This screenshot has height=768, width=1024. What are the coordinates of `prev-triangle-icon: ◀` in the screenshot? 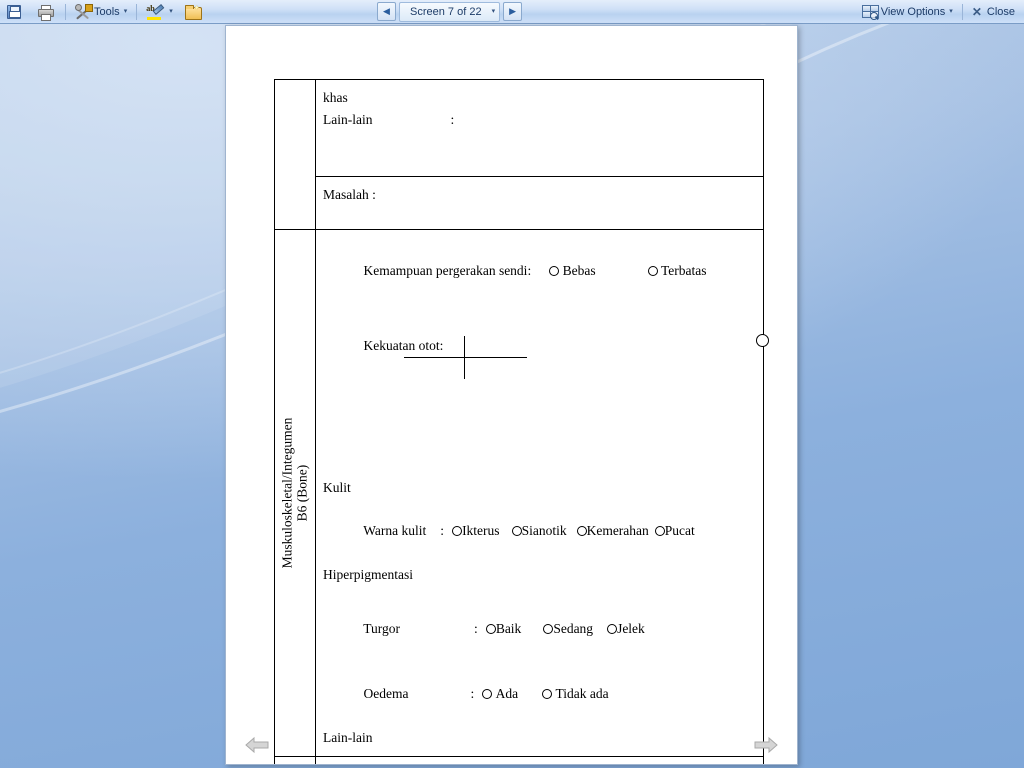 It's located at (386, 11).